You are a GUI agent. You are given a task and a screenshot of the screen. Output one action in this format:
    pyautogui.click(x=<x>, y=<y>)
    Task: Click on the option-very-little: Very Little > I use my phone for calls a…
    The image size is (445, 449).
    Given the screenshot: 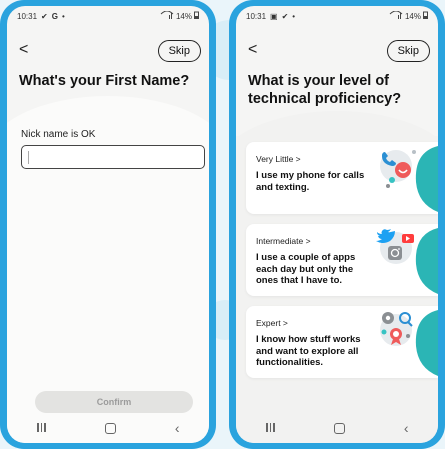 What is the action you would take?
    pyautogui.click(x=342, y=178)
    